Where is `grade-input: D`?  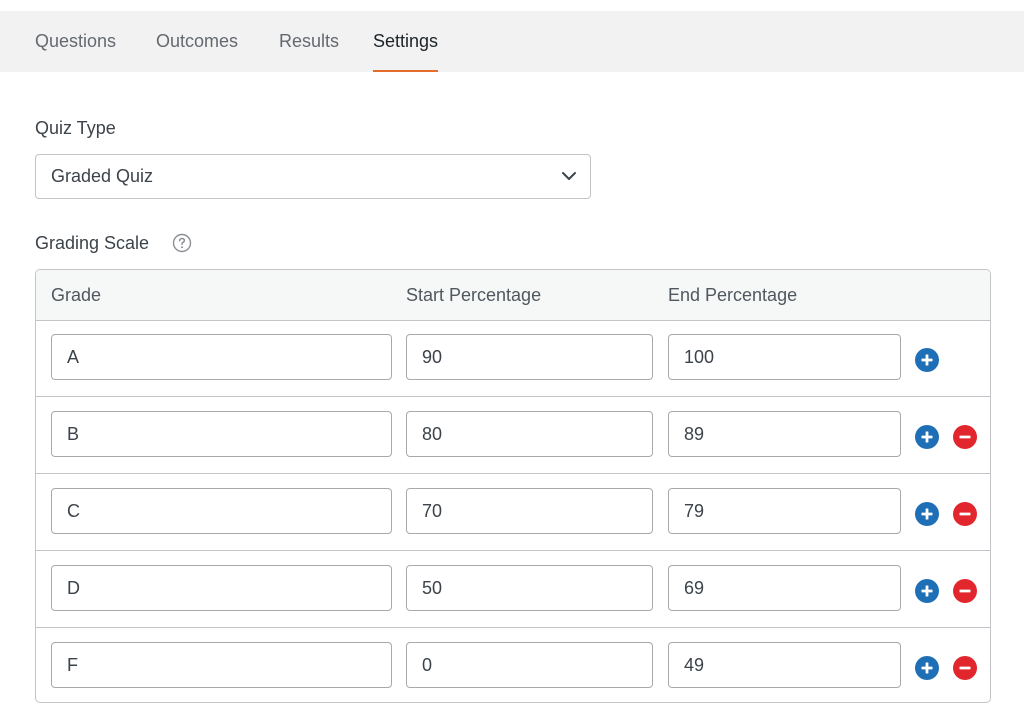
grade-input: D is located at coordinates (221, 588).